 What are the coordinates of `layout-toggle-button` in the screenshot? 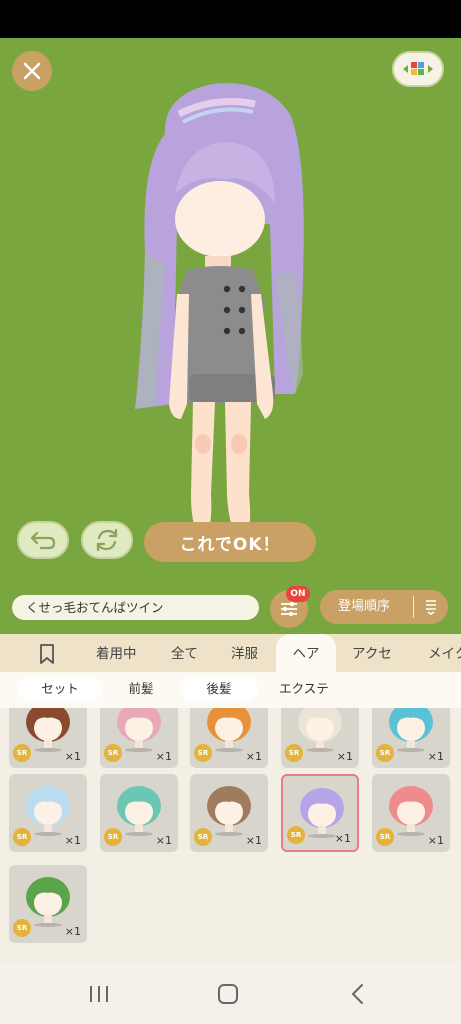 It's located at (418, 69).